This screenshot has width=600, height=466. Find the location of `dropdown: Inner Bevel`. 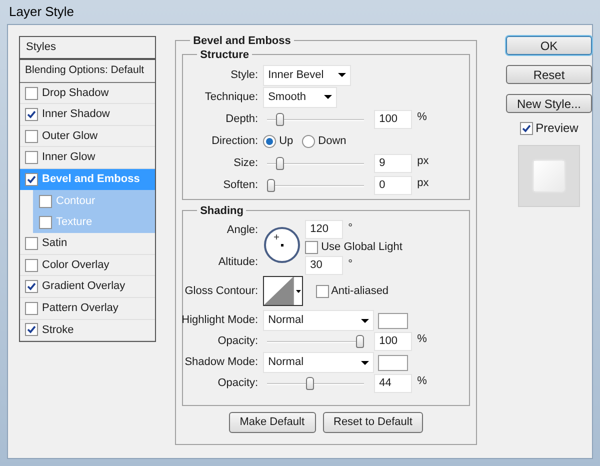

dropdown: Inner Bevel is located at coordinates (307, 75).